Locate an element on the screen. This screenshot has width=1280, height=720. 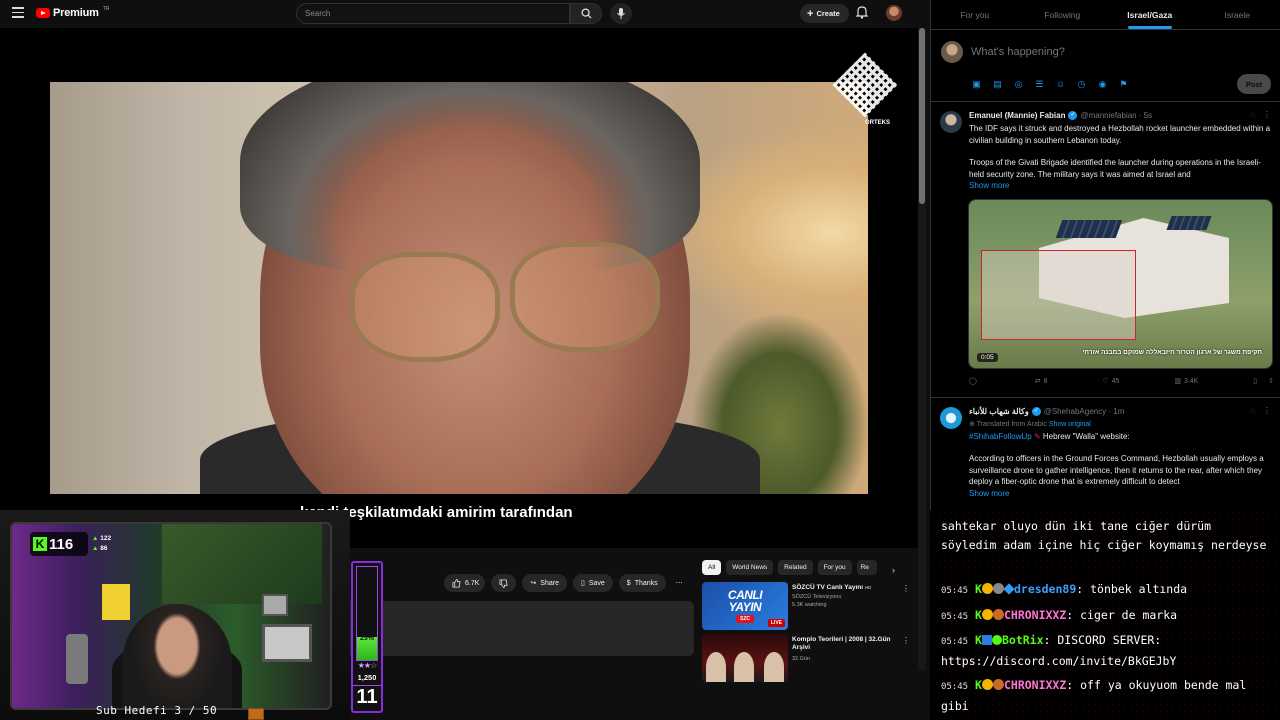
share-button: ↪ Share is located at coordinates (544, 583).